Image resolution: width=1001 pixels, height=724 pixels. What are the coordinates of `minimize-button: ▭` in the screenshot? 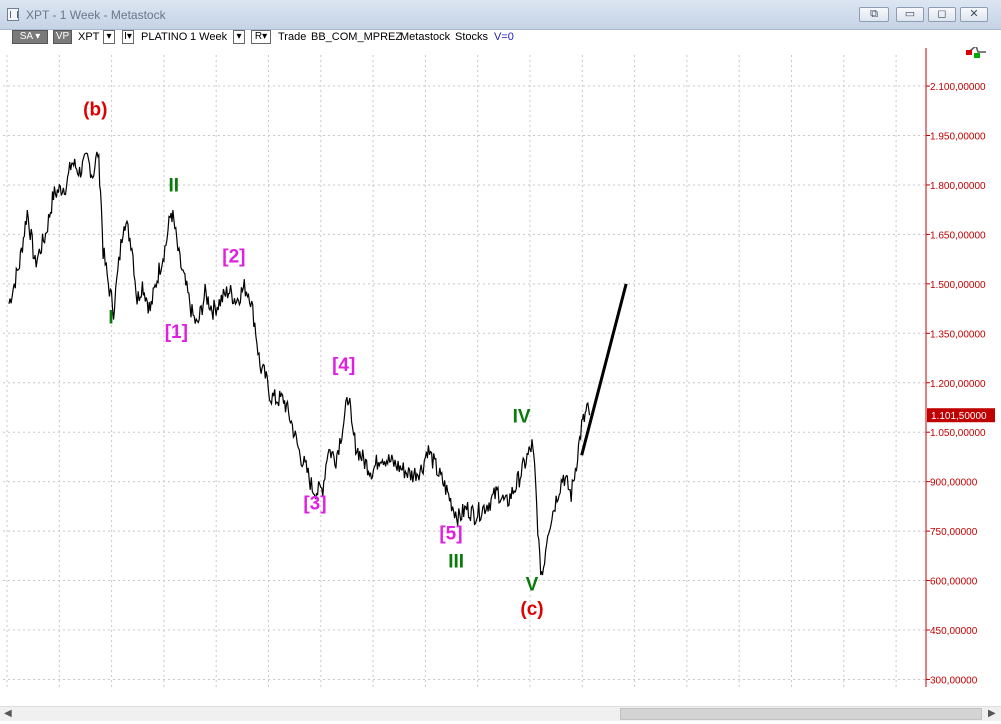 It's located at (910, 14).